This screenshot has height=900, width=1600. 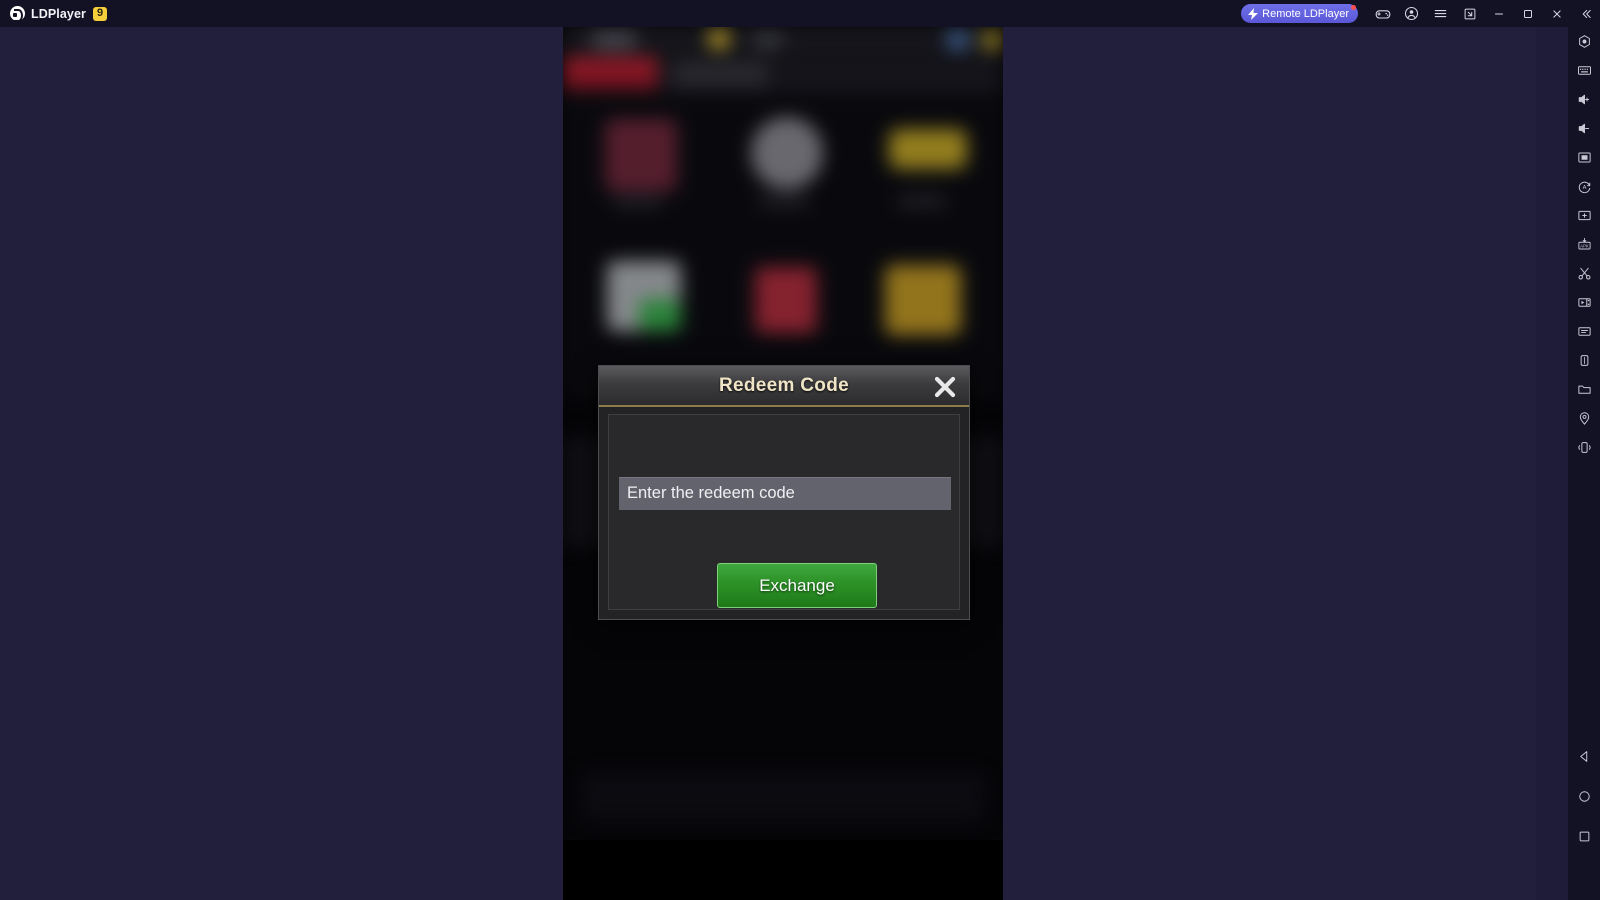 I want to click on auto-rotate-icon: A, so click(x=1584, y=186).